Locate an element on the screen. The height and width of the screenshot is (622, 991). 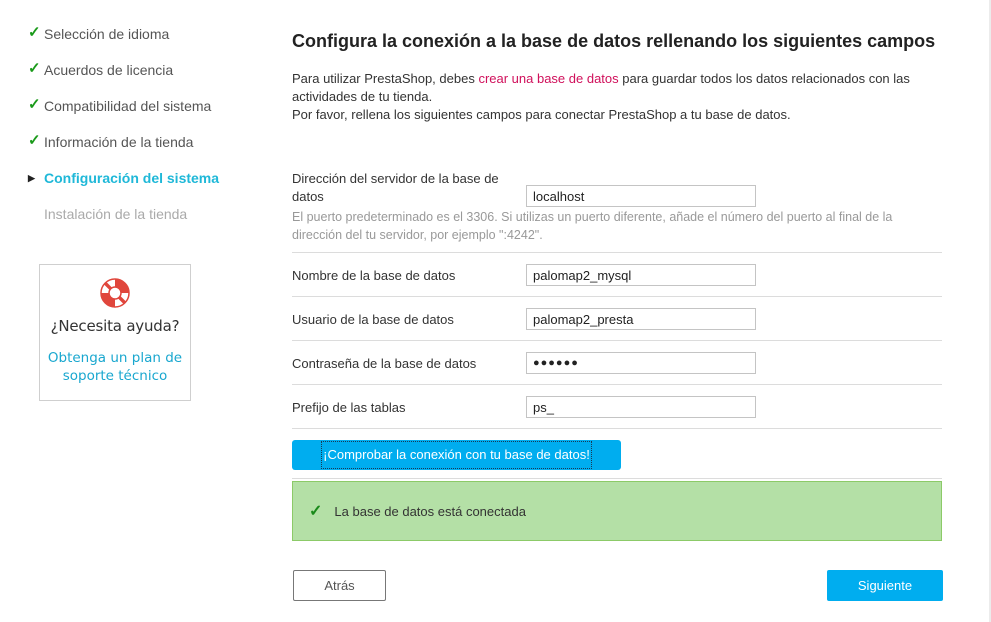
password-input is located at coordinates (641, 363).